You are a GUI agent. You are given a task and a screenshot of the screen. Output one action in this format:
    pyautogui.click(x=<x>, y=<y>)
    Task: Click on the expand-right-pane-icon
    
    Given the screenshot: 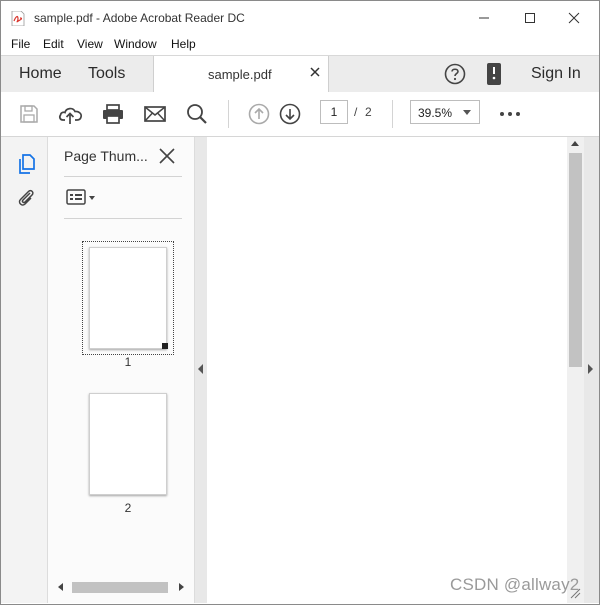 What is the action you would take?
    pyautogui.click(x=590, y=369)
    